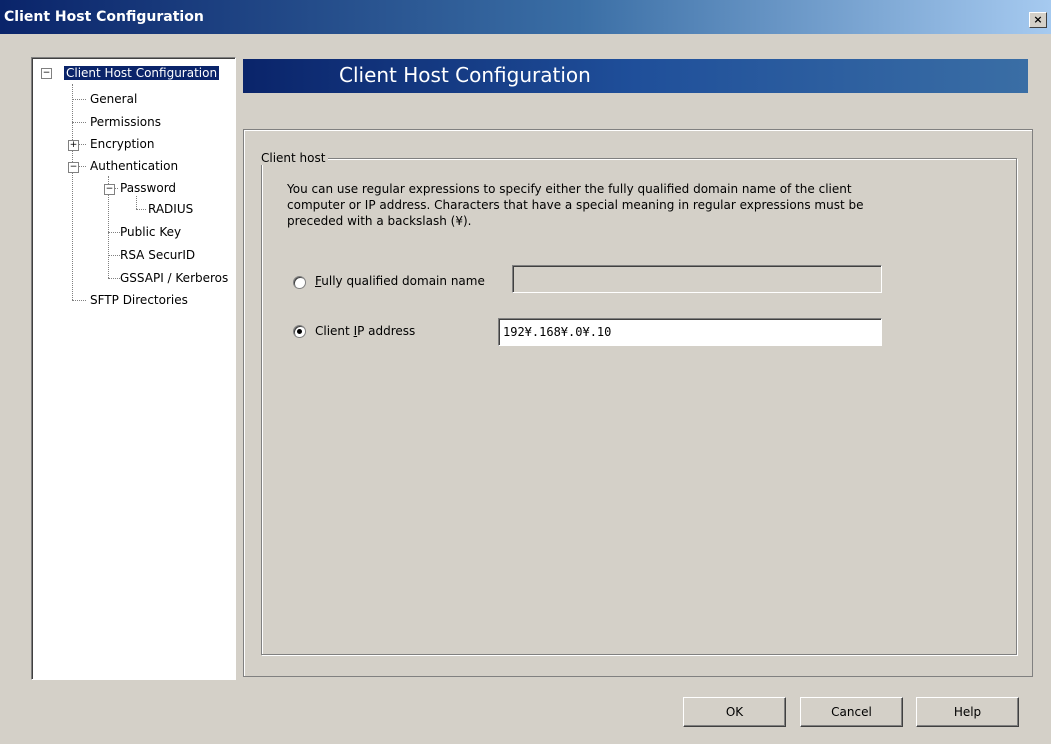 The height and width of the screenshot is (744, 1051). I want to click on tree-item-encryption: Encryption, so click(122, 144).